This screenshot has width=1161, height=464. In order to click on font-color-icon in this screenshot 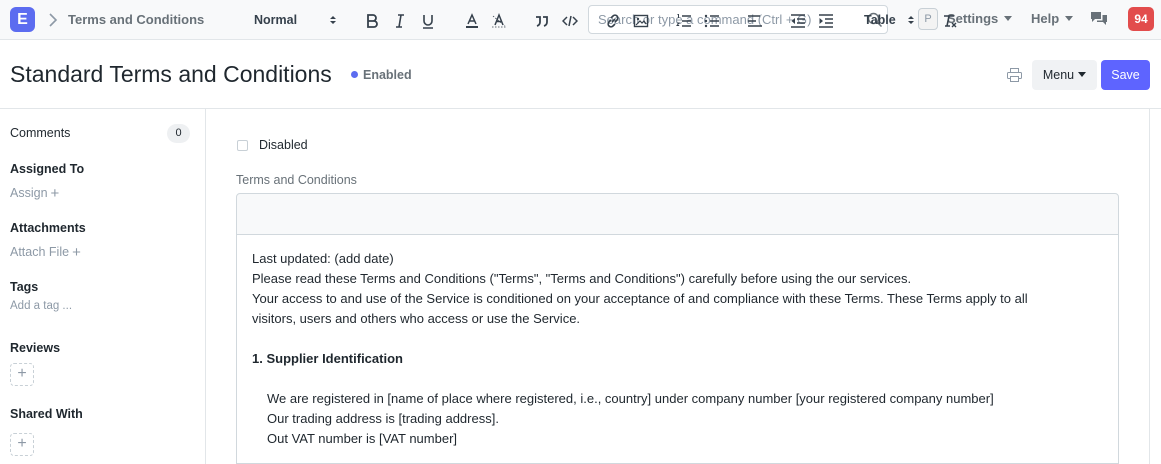, I will do `click(472, 21)`.